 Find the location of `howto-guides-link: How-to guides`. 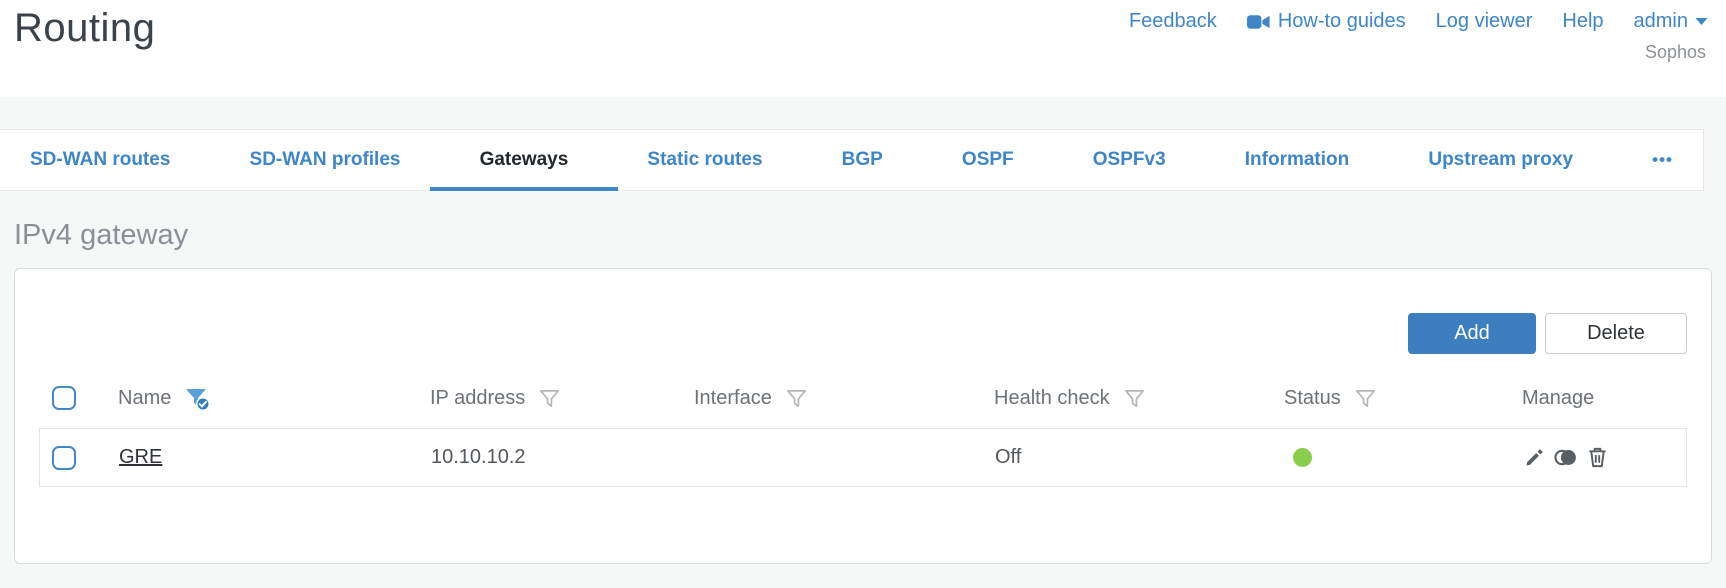

howto-guides-link: How-to guides is located at coordinates (1326, 21).